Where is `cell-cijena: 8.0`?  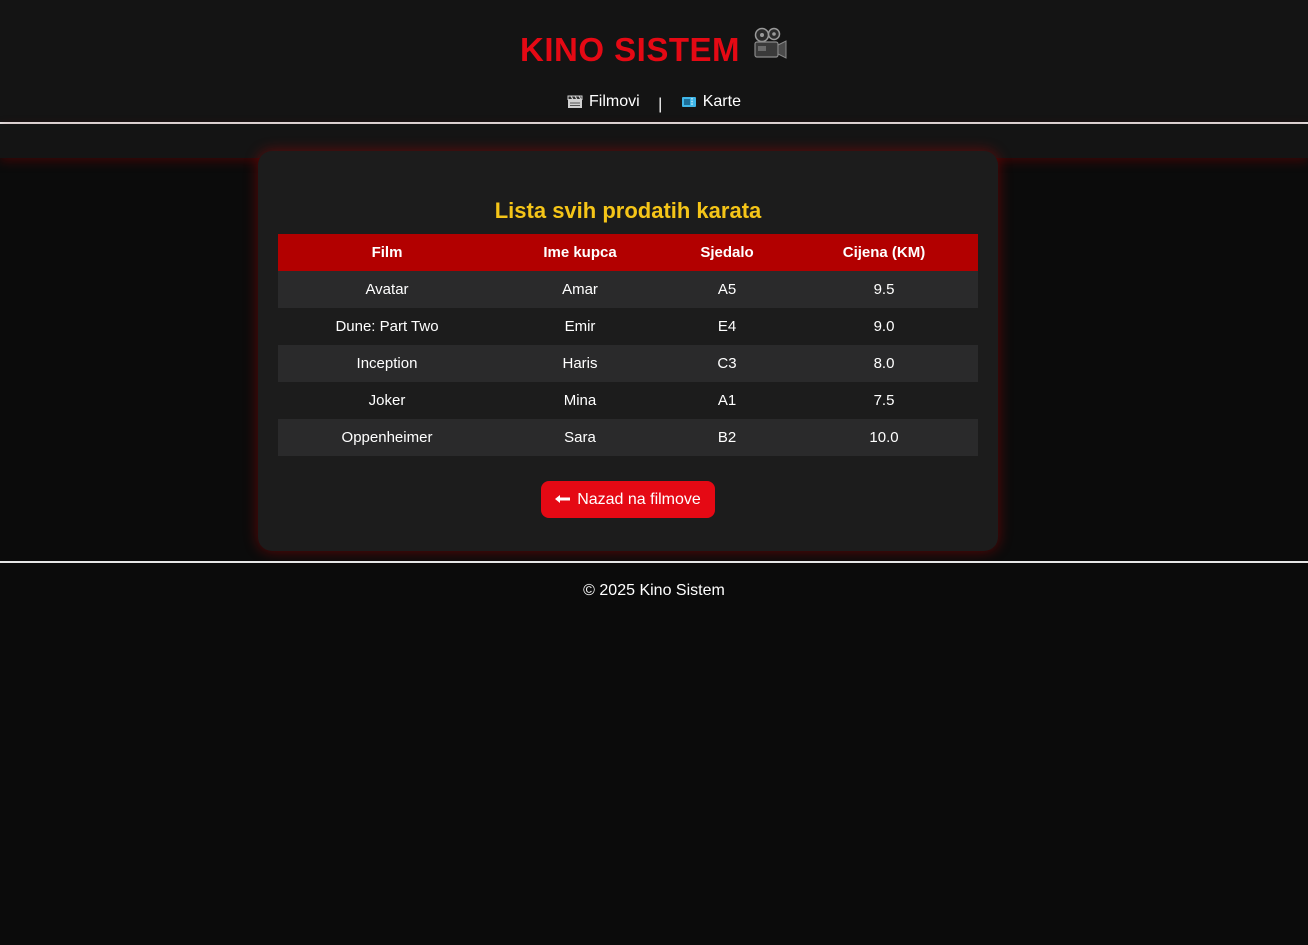 cell-cijena: 8.0 is located at coordinates (884, 363).